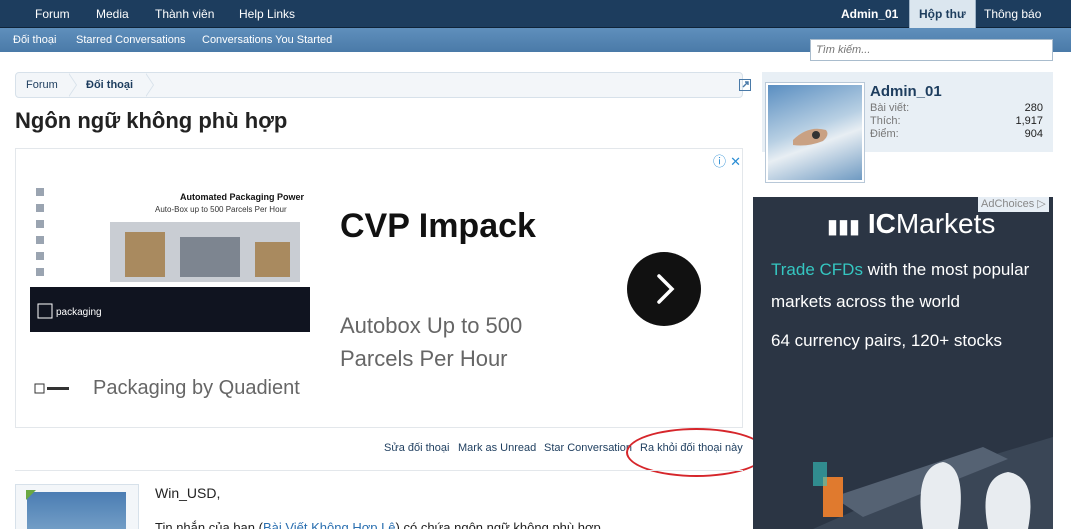 The height and width of the screenshot is (529, 1071). Describe the element at coordinates (383, 85) in the screenshot. I see `breadcrumb: Forum Đối thoại` at that location.